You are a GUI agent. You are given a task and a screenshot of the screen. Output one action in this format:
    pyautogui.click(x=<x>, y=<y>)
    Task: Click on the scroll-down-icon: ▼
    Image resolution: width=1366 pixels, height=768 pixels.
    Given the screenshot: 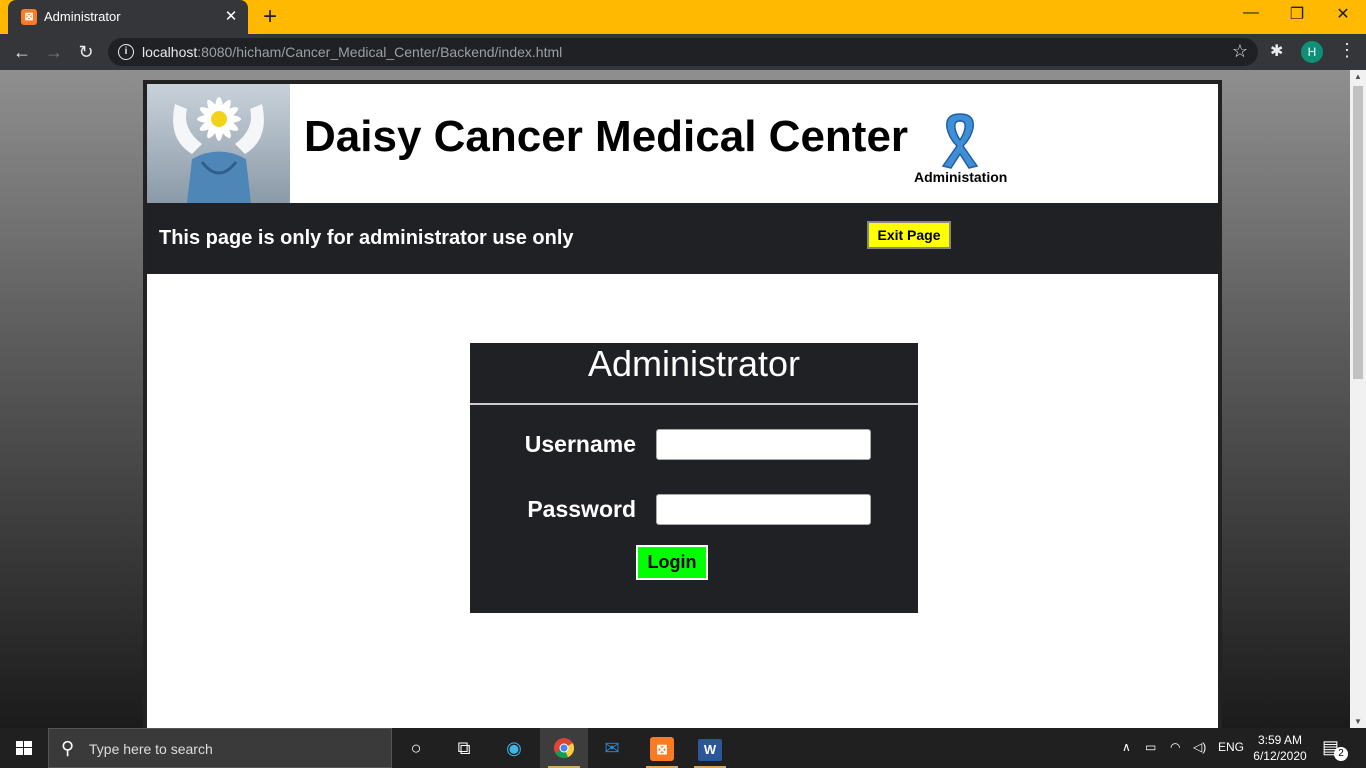 What is the action you would take?
    pyautogui.click(x=1358, y=721)
    